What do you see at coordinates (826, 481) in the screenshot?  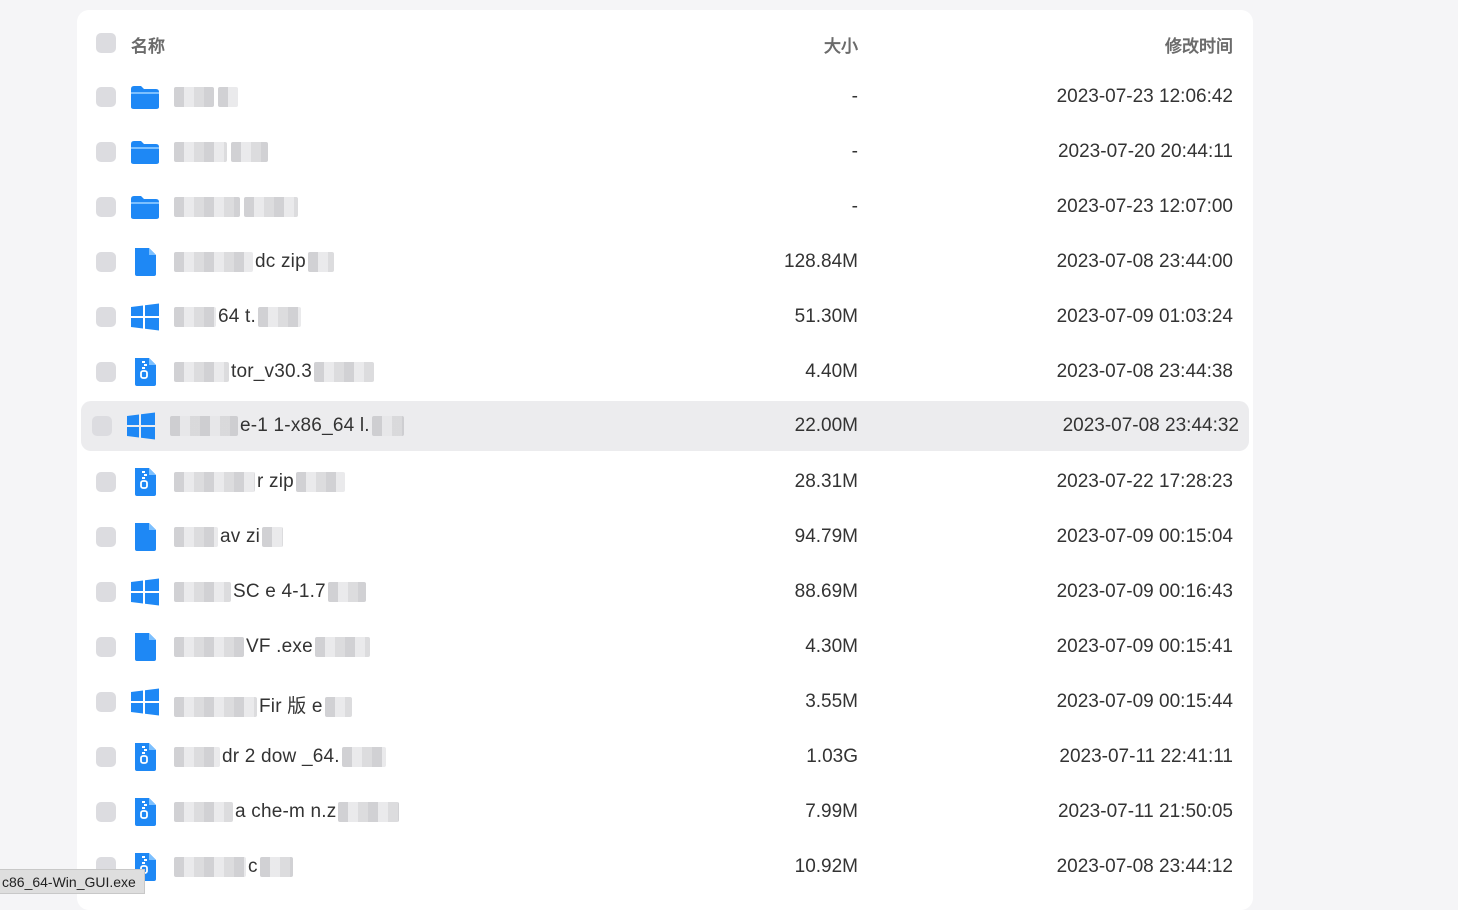 I see `file-size: 28.31M` at bounding box center [826, 481].